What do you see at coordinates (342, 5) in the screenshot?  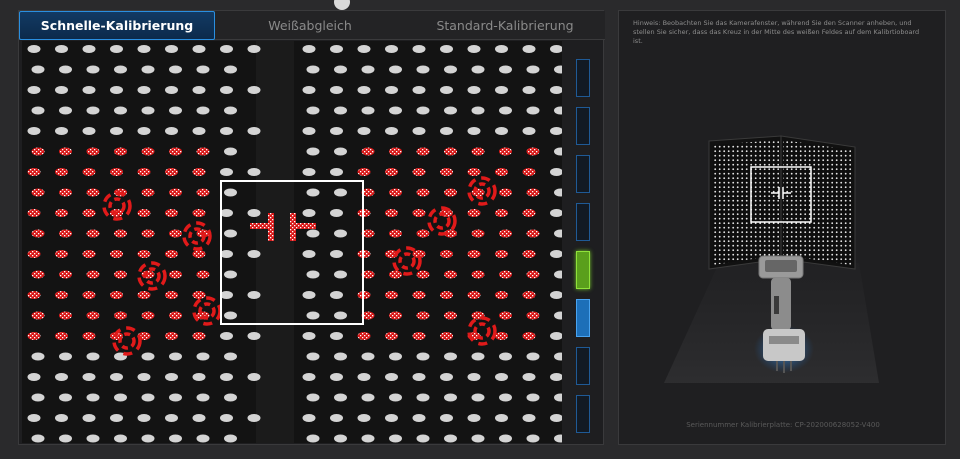 I see `window-handle` at bounding box center [342, 5].